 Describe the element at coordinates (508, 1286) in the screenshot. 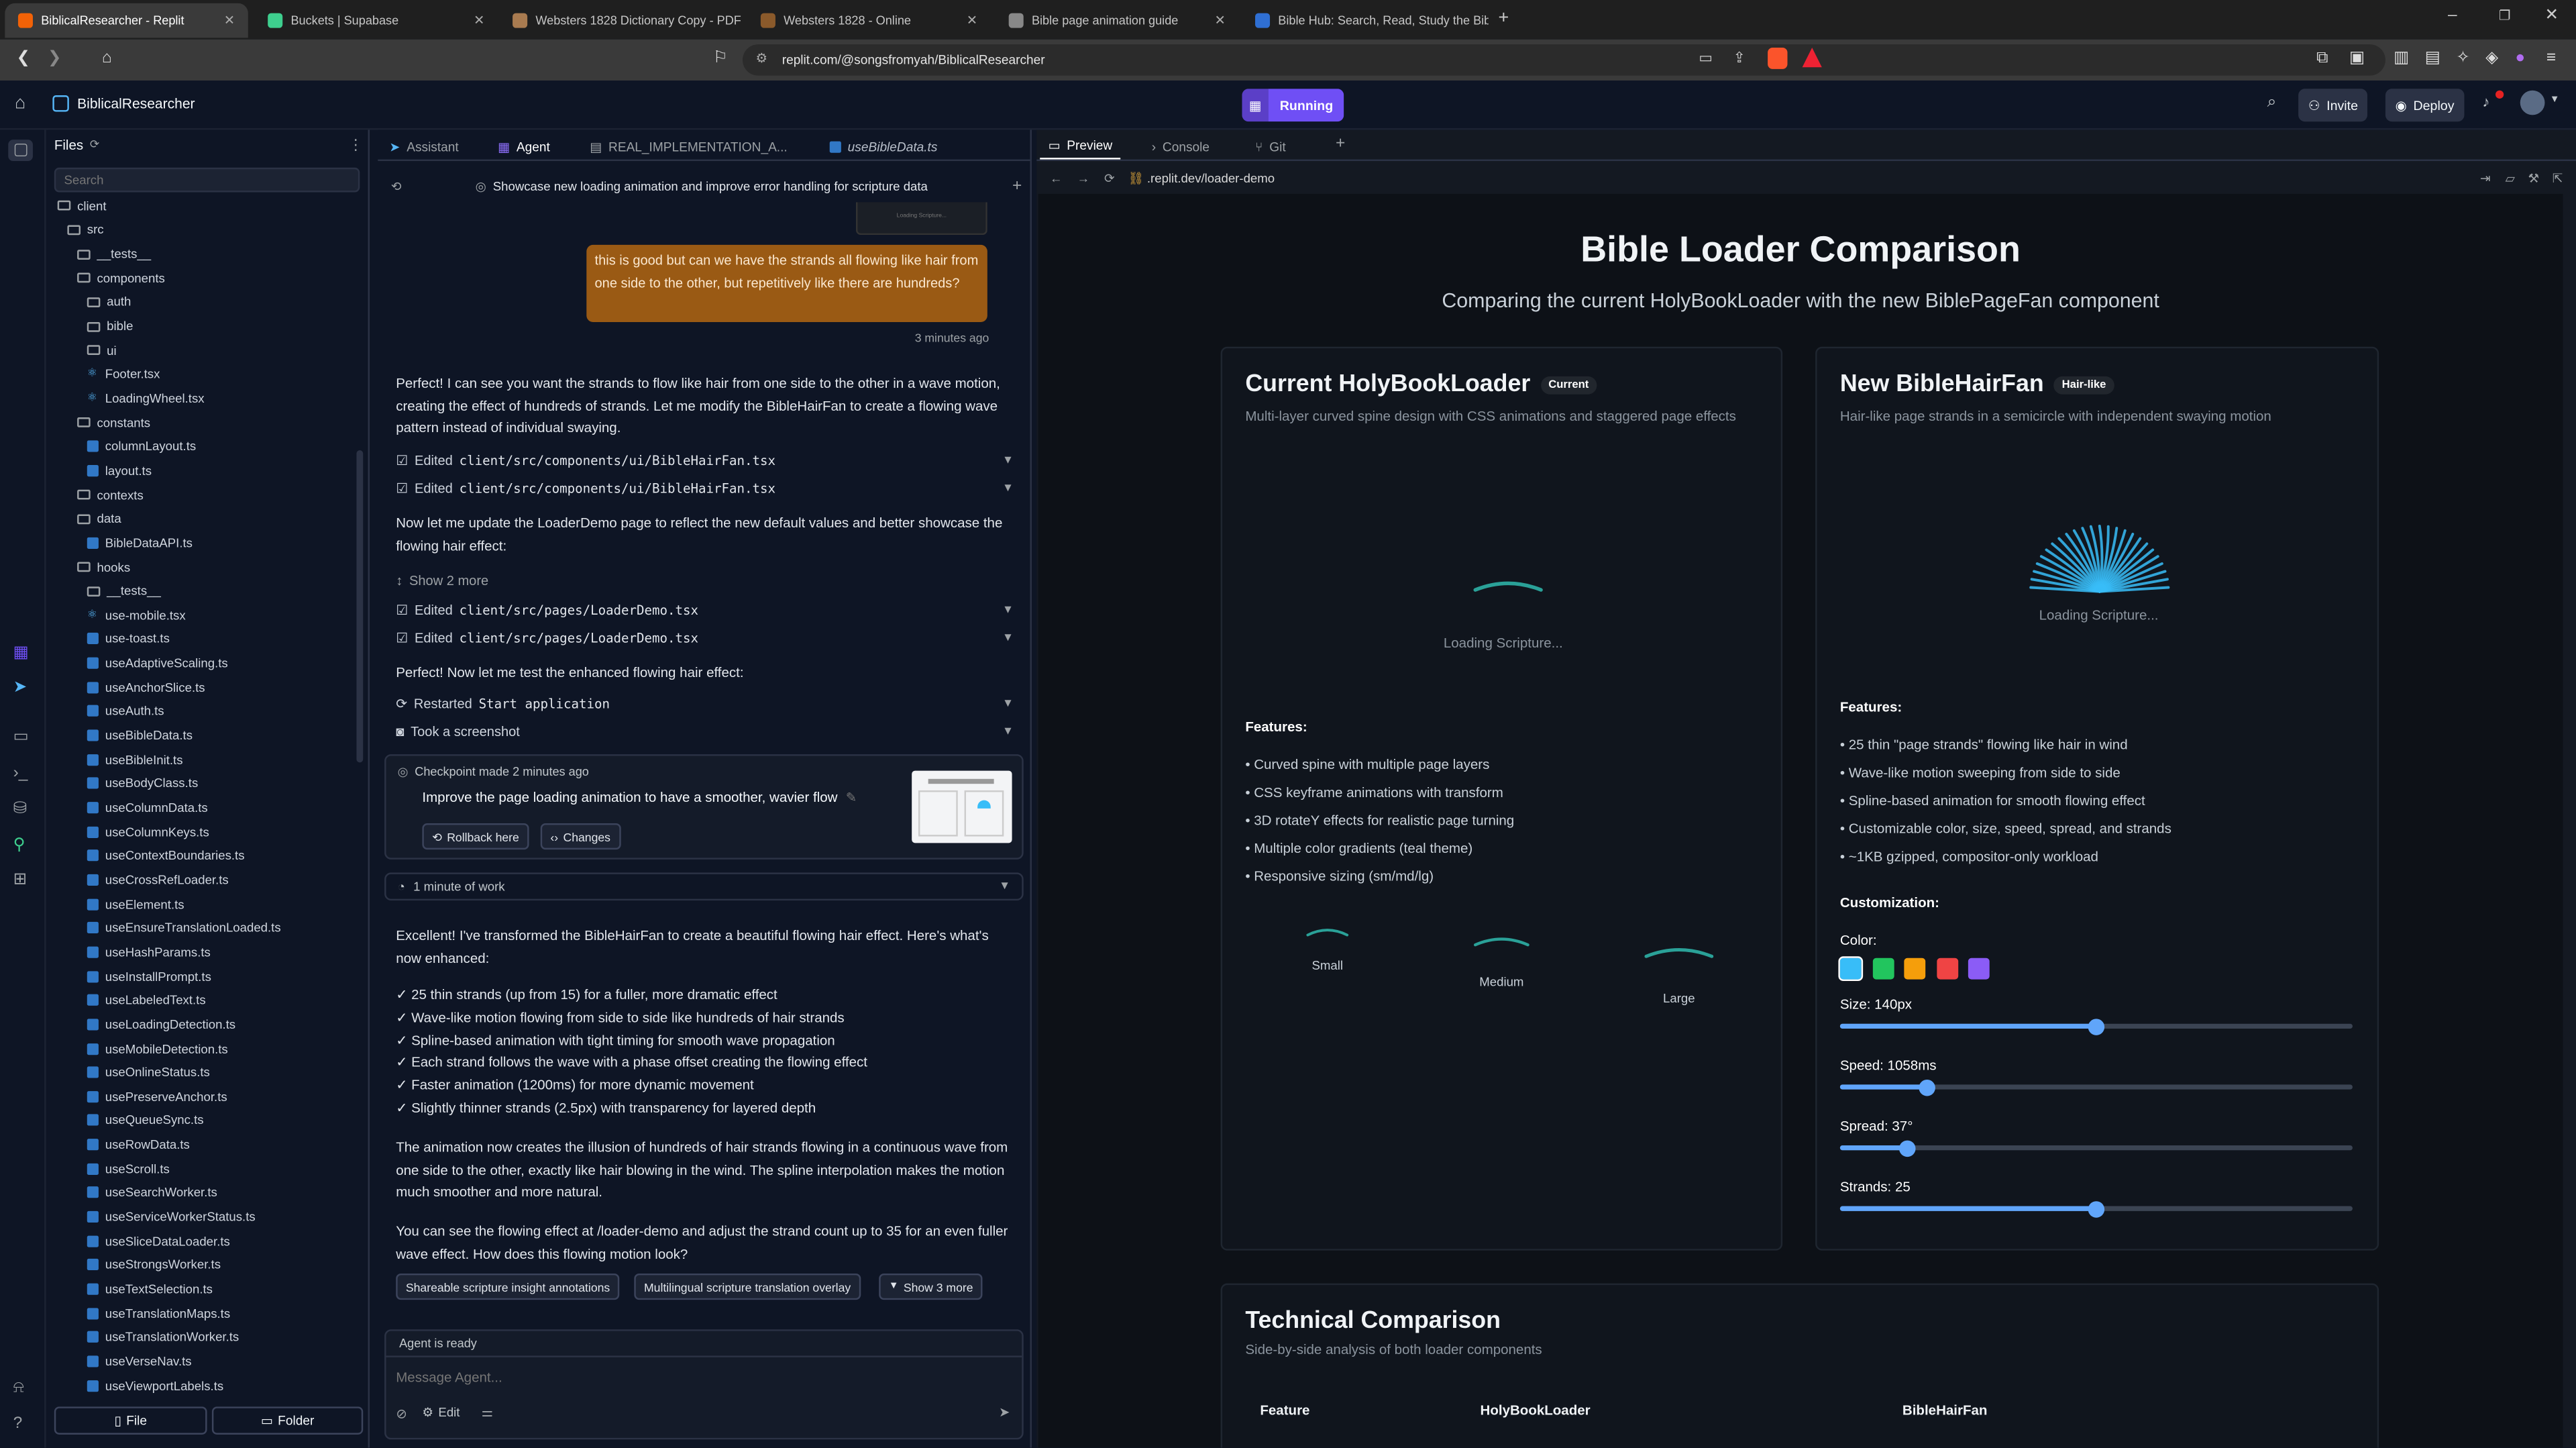

I see `suggestion-chip: Shareable scripture insight annotations` at that location.